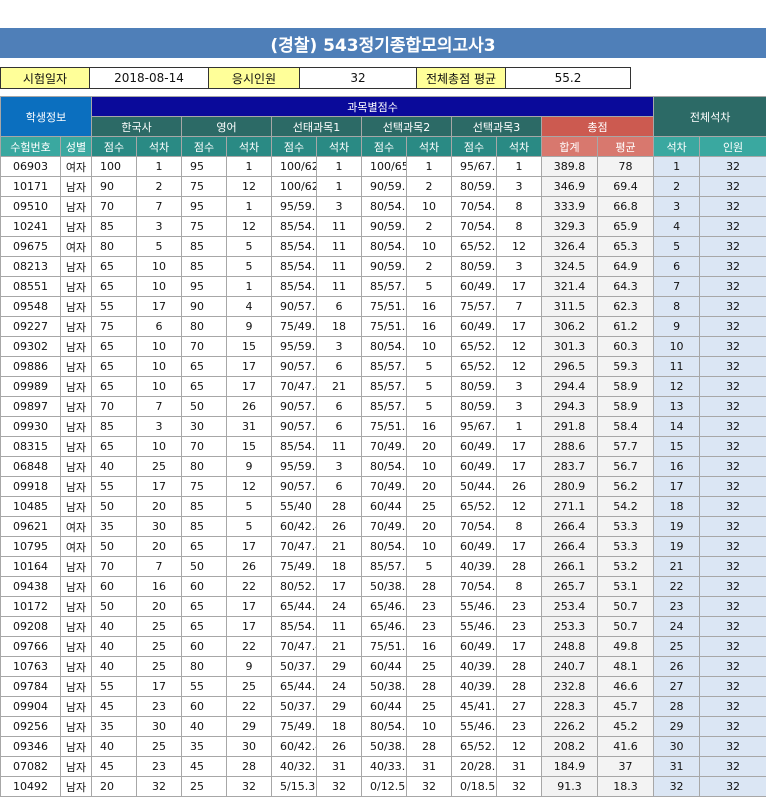 This screenshot has height=797, width=766. What do you see at coordinates (677, 207) in the screenshot?
I see `cell-overall-rank: 3` at bounding box center [677, 207].